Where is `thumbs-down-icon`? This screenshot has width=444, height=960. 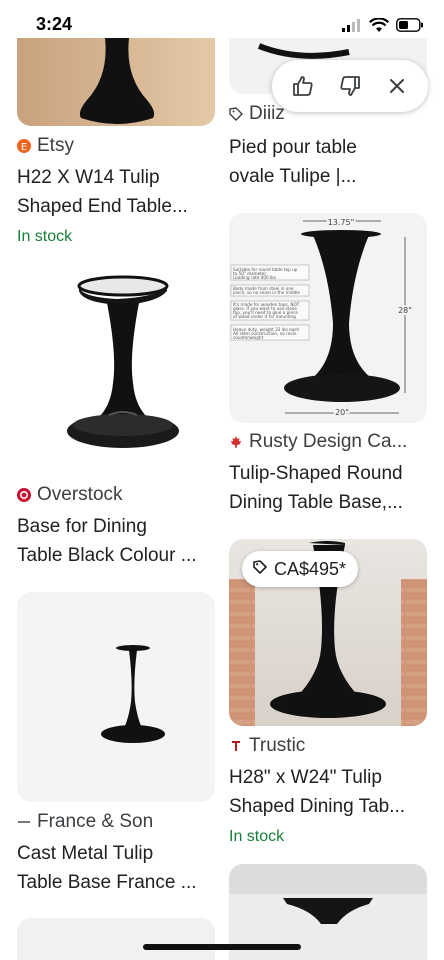 thumbs-down-icon is located at coordinates (350, 86).